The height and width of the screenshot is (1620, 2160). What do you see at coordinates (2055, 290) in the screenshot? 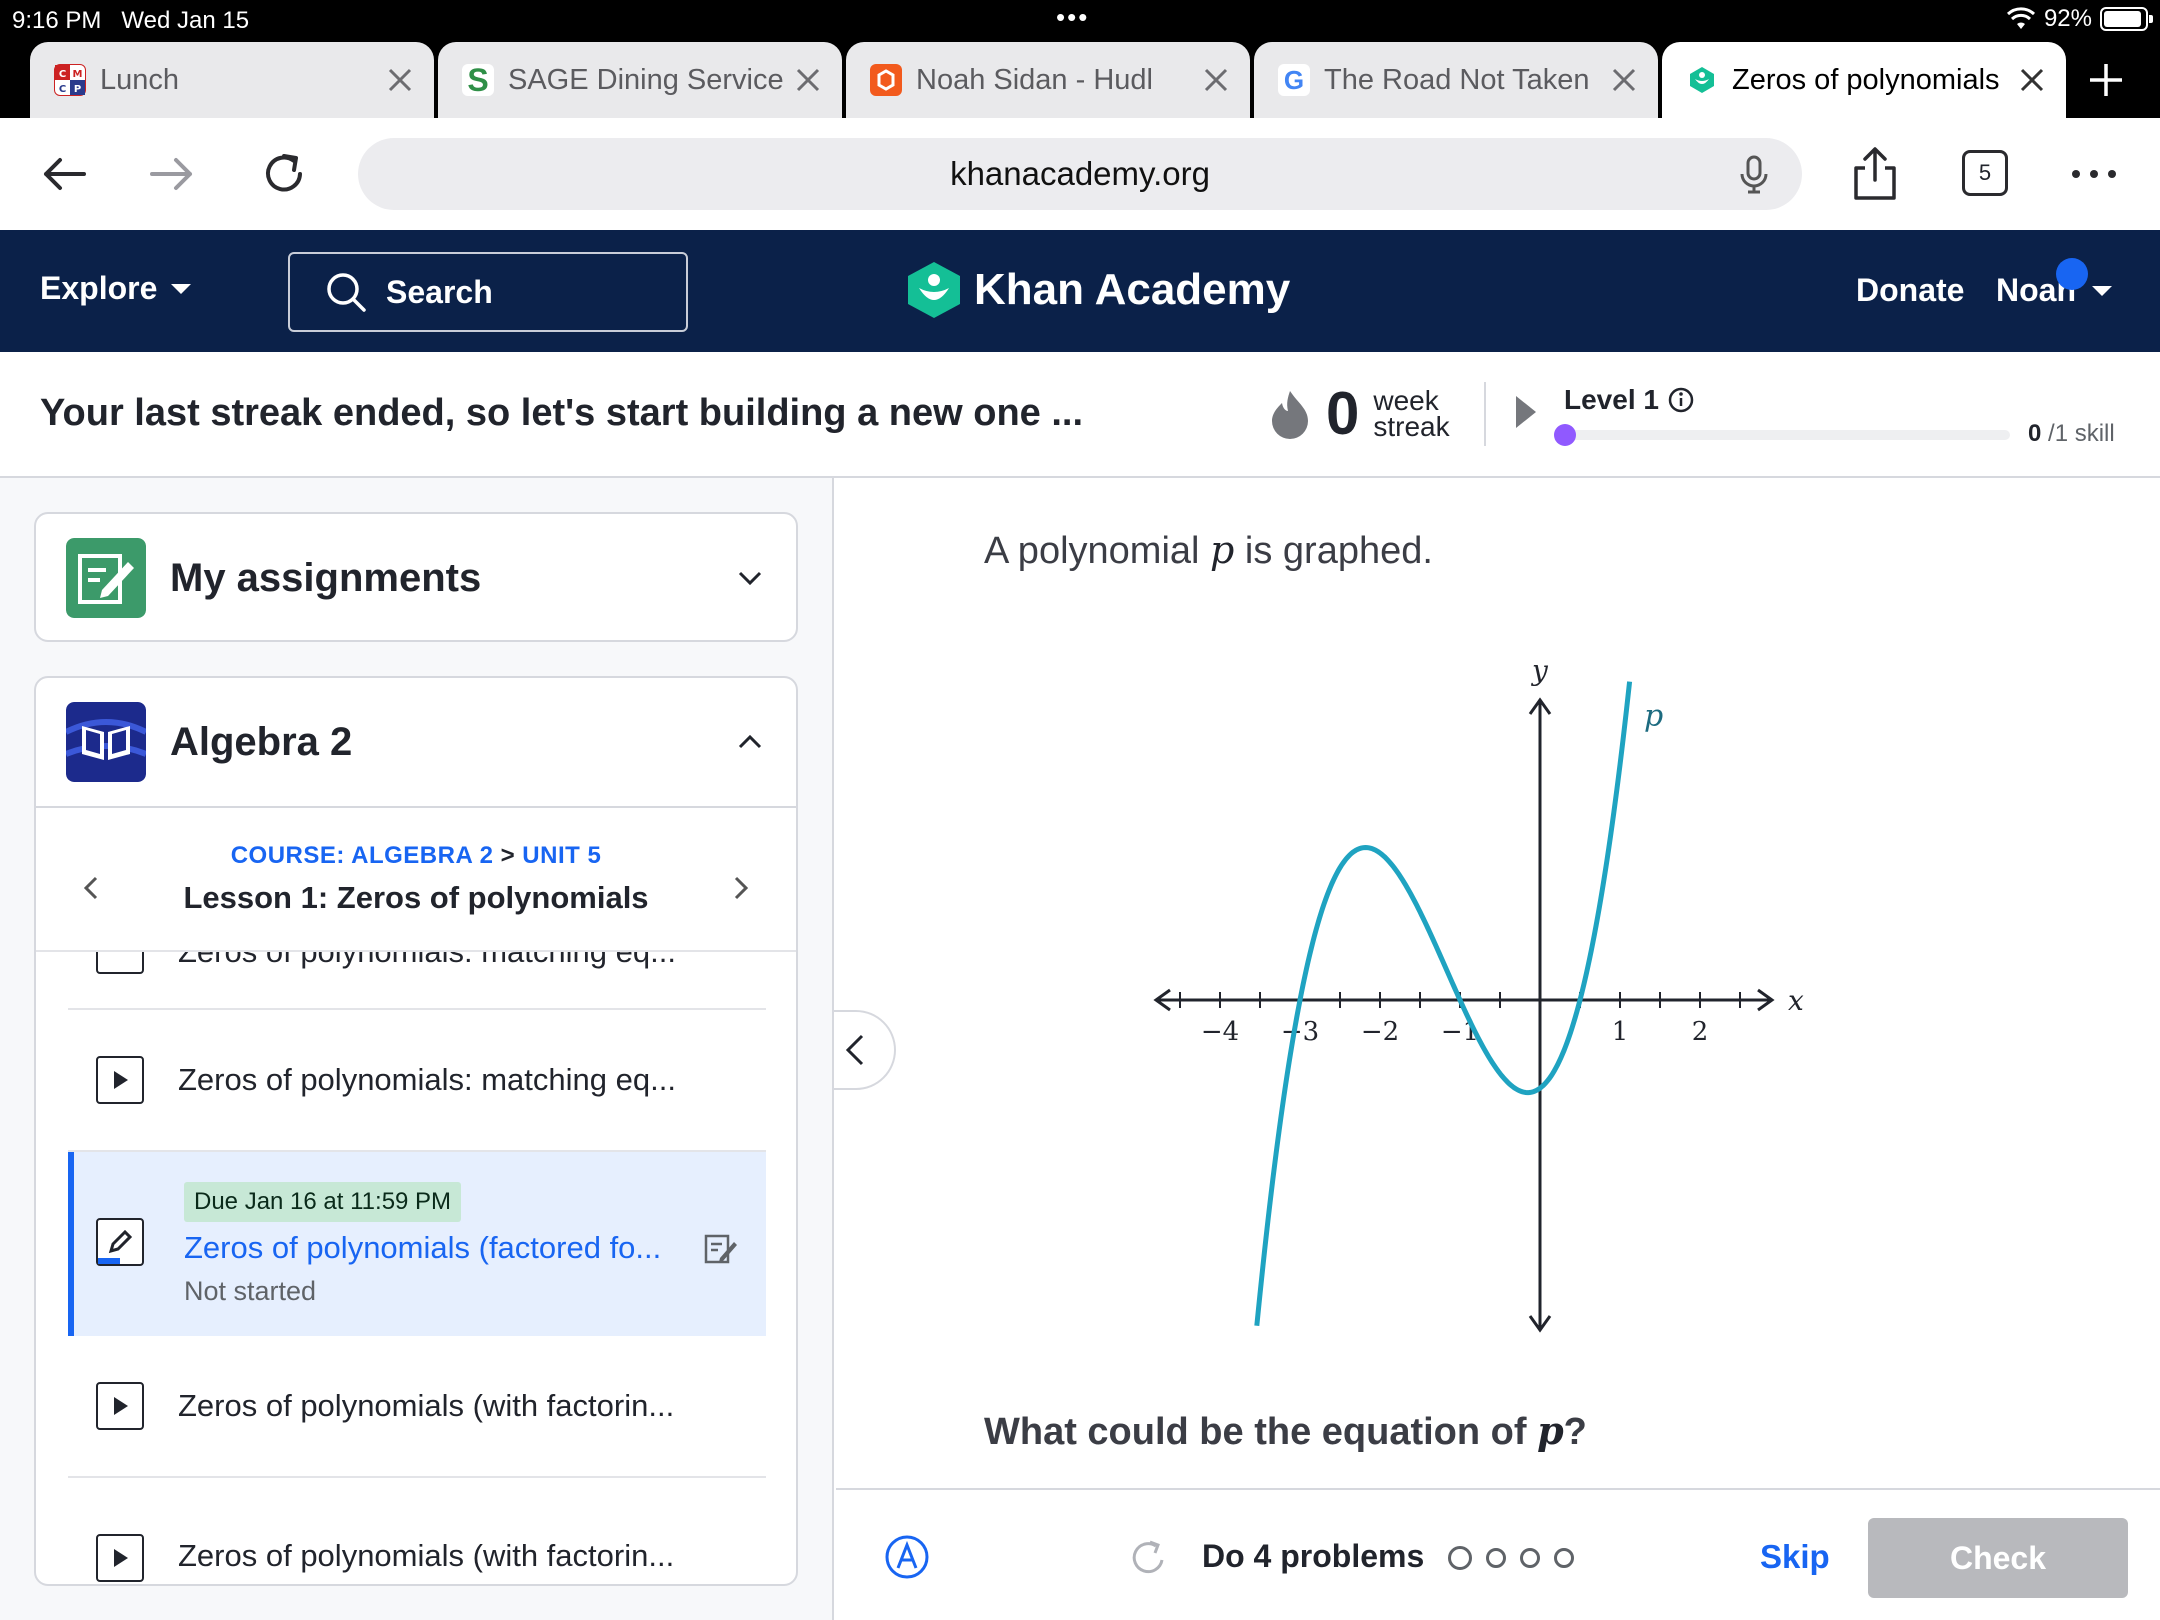
I see `user-menu: Noah` at bounding box center [2055, 290].